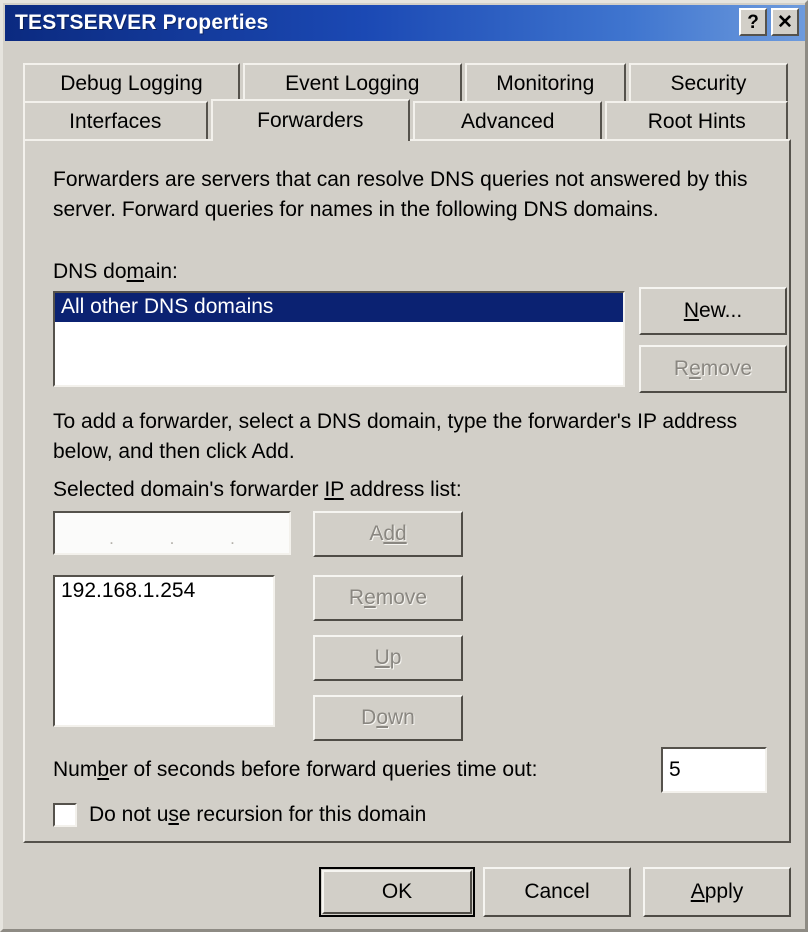 The image size is (808, 932). What do you see at coordinates (142, 22) in the screenshot?
I see `window-title: TESTSERVER Properties` at bounding box center [142, 22].